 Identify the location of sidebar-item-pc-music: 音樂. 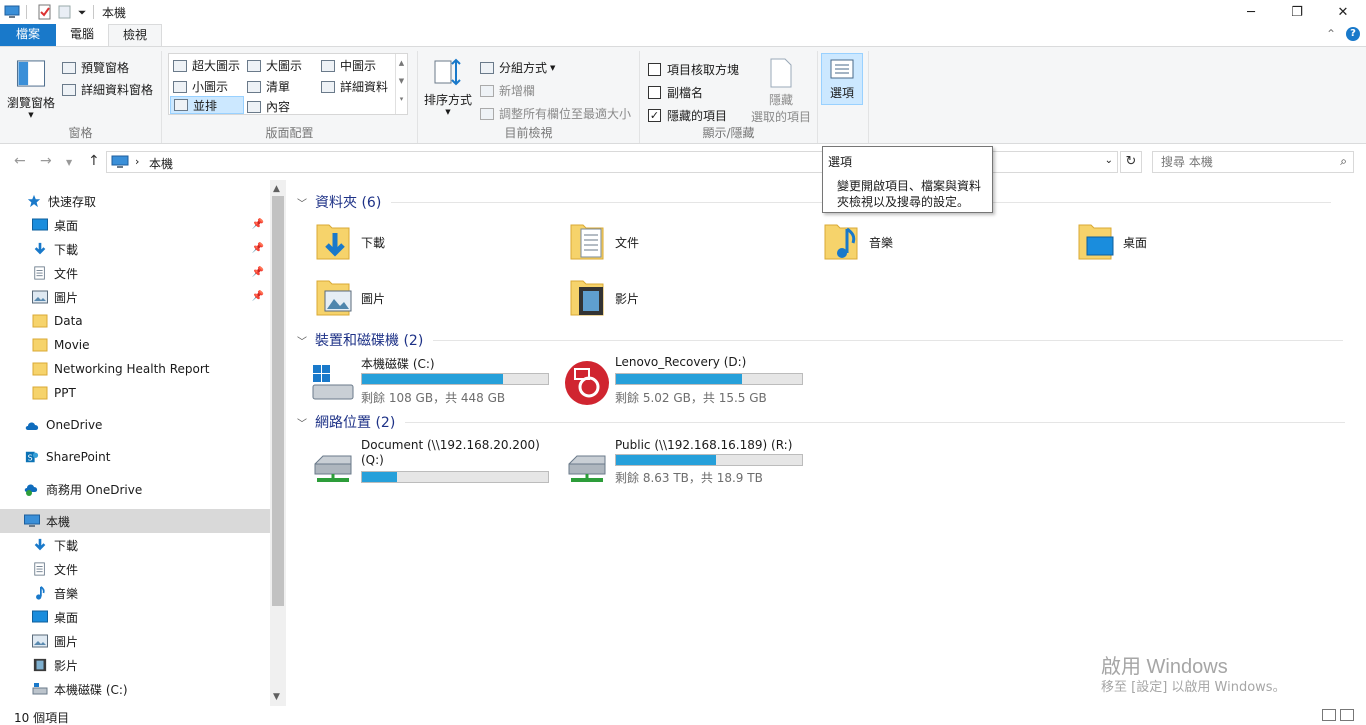
(135, 593).